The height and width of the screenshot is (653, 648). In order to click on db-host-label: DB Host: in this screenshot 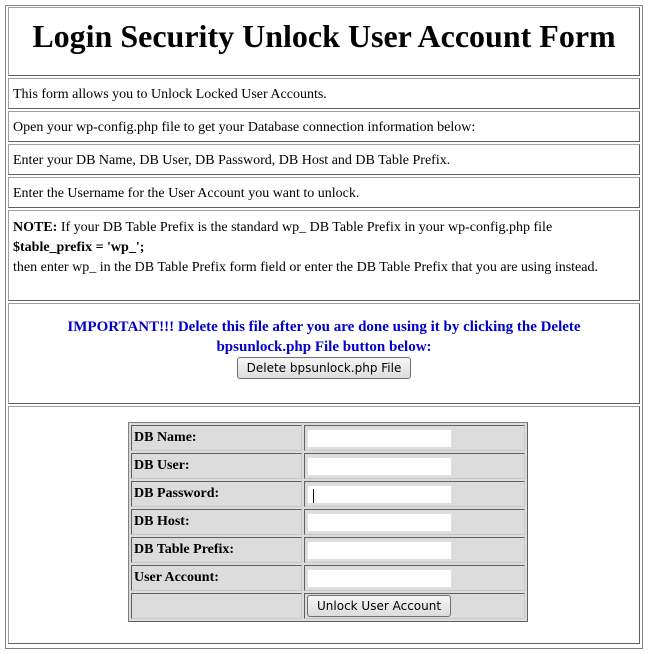, I will do `click(216, 522)`.